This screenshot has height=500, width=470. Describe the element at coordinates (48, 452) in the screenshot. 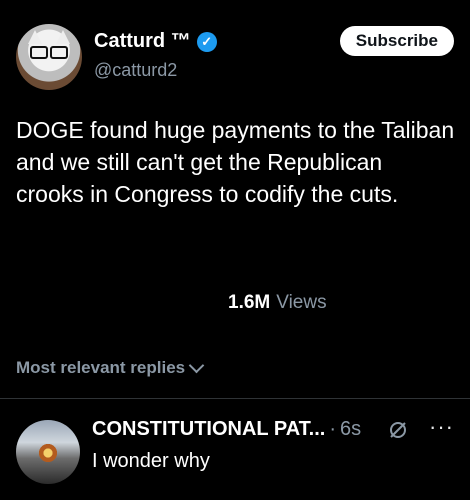

I see `reply-avatar` at that location.